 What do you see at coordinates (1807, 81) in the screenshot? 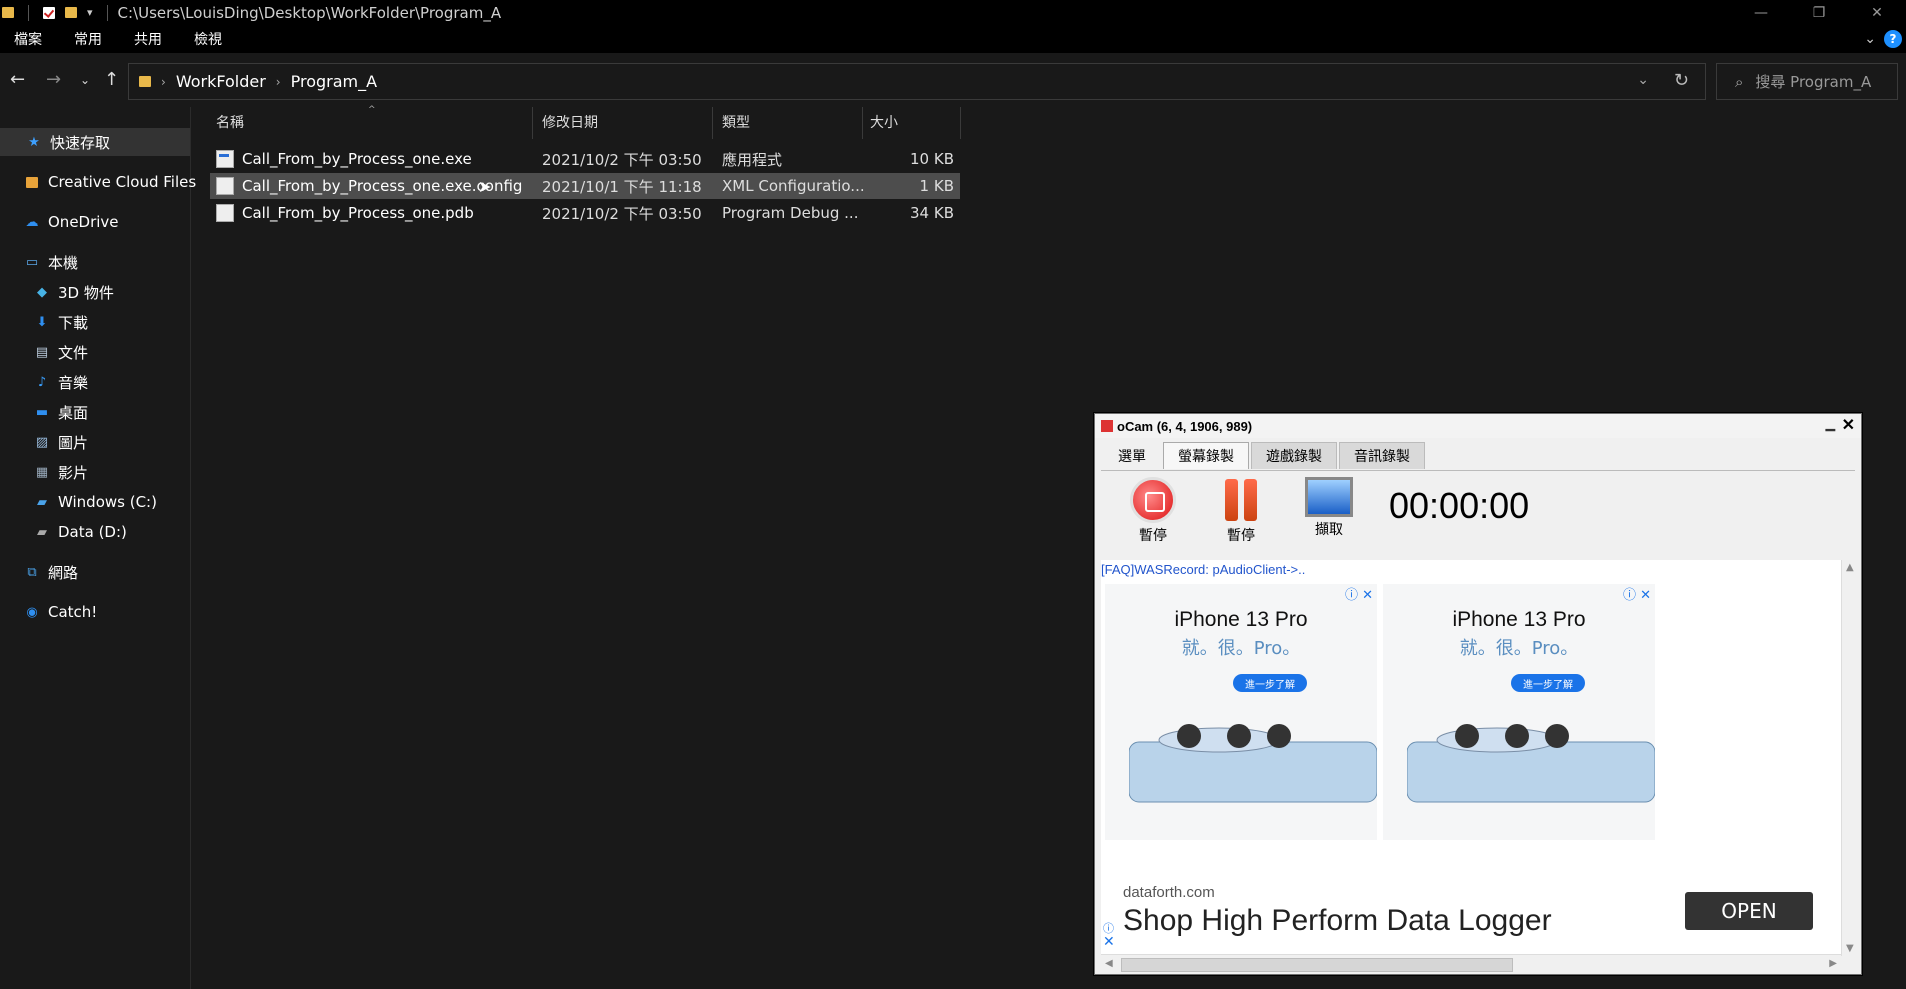
I see `search-box: ⌕ 搜尋 Program_A` at bounding box center [1807, 81].